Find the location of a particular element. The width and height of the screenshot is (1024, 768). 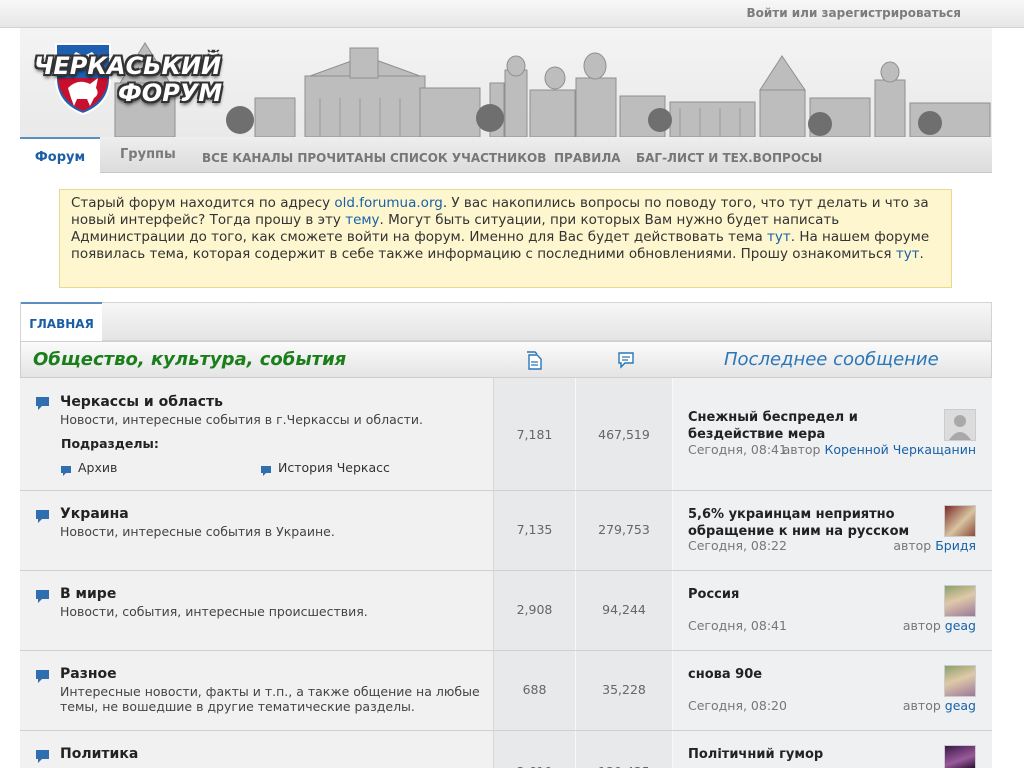

login-register-link: Войти или зарегистрироваться is located at coordinates (853, 13).